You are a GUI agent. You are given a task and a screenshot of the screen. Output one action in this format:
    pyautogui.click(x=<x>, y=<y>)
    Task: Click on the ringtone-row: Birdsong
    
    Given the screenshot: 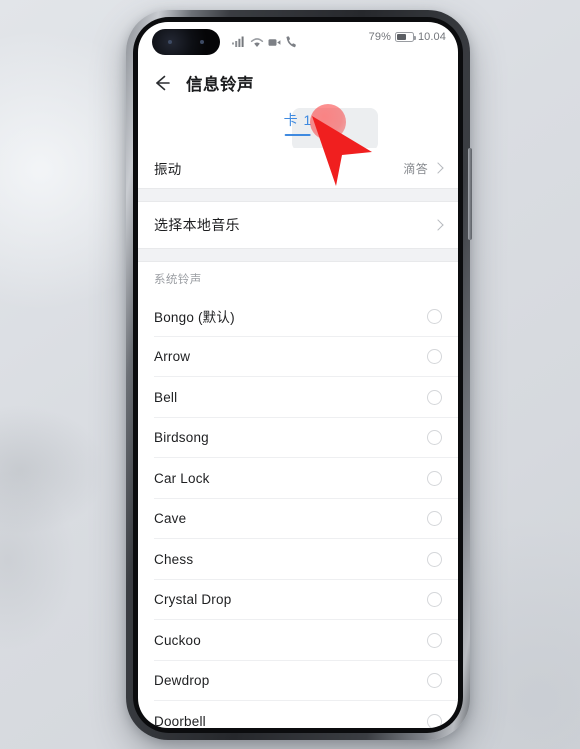 What is the action you would take?
    pyautogui.click(x=298, y=438)
    